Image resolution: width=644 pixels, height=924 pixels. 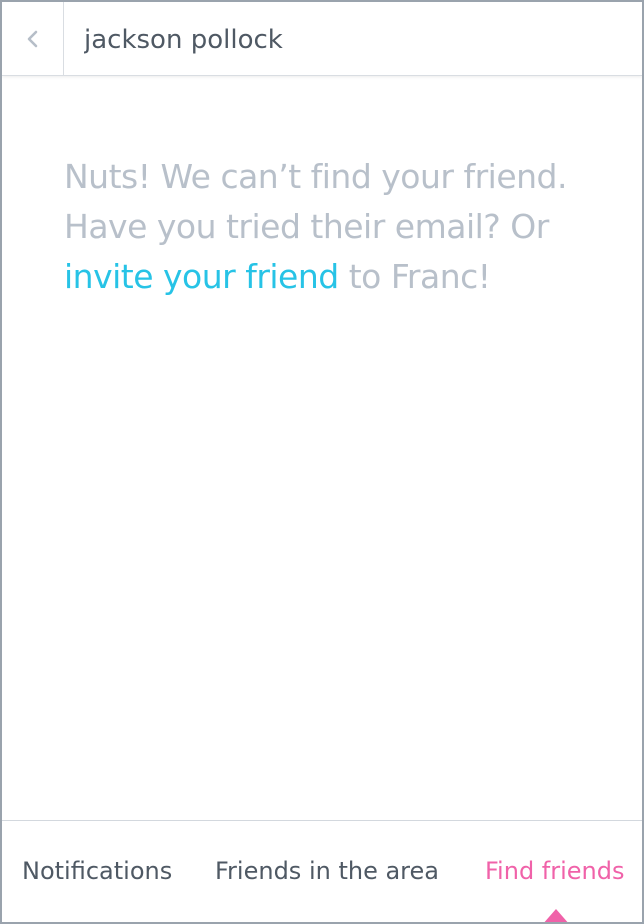 What do you see at coordinates (555, 871) in the screenshot?
I see `tab-find-friends: Find friends` at bounding box center [555, 871].